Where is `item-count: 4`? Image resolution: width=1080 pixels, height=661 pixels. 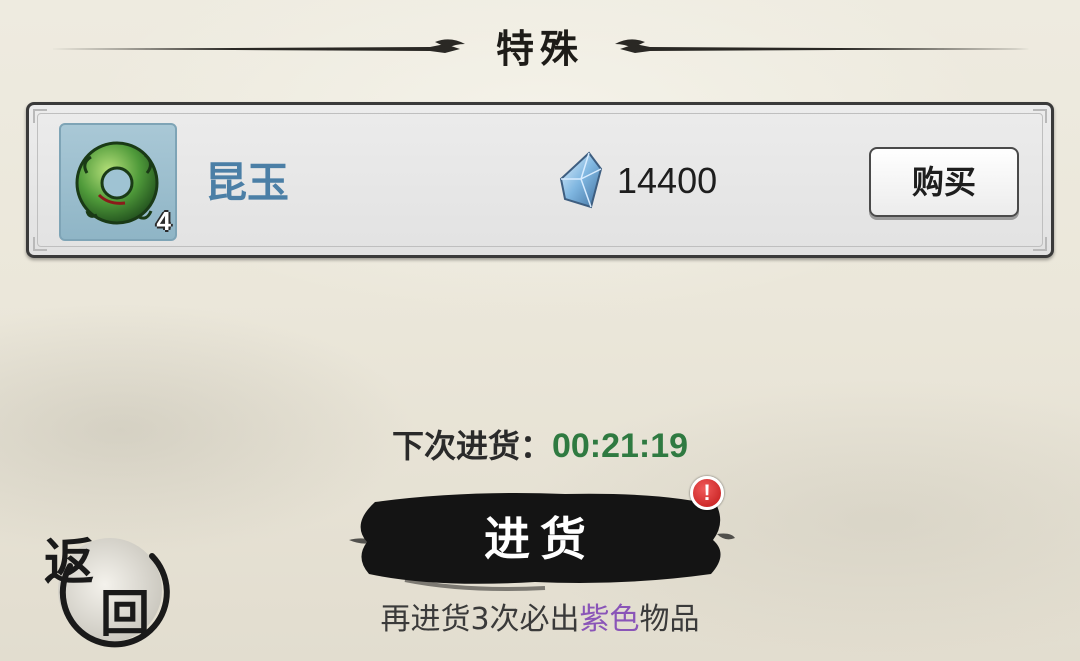 item-count: 4 is located at coordinates (163, 221).